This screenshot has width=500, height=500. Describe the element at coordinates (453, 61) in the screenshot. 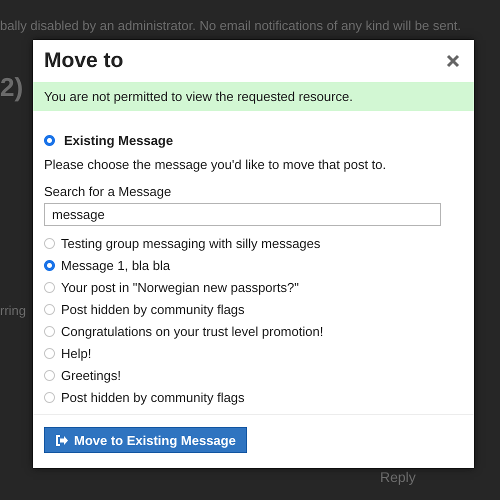

I see `close-icon` at that location.